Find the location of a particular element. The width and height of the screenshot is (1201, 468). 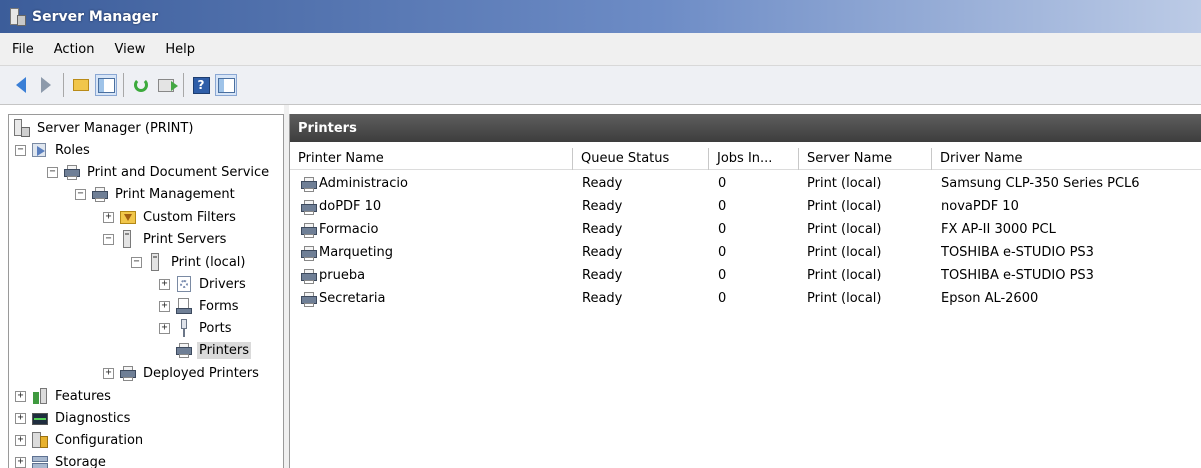

tree-item-printers: Printers is located at coordinates (213, 350).